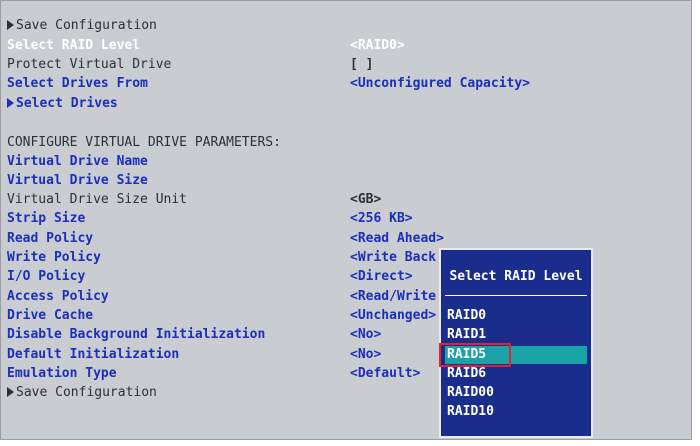 The height and width of the screenshot is (446, 700). What do you see at coordinates (46, 277) in the screenshot?
I see `io-policy-label: I/O Policy` at bounding box center [46, 277].